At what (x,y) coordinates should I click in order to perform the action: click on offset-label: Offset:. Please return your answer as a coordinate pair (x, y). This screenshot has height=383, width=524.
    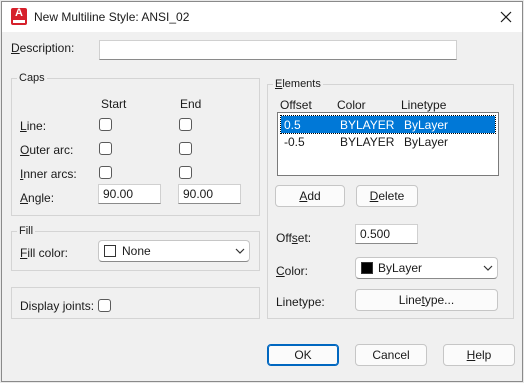
    Looking at the image, I should click on (294, 238).